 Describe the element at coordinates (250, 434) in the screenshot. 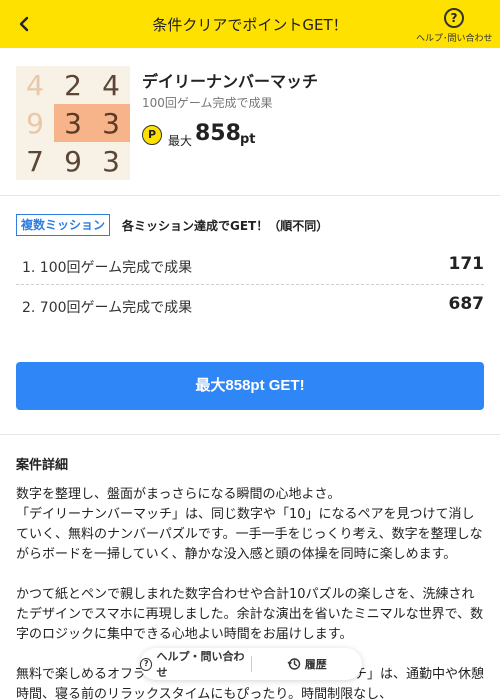

I see `section-divider` at that location.